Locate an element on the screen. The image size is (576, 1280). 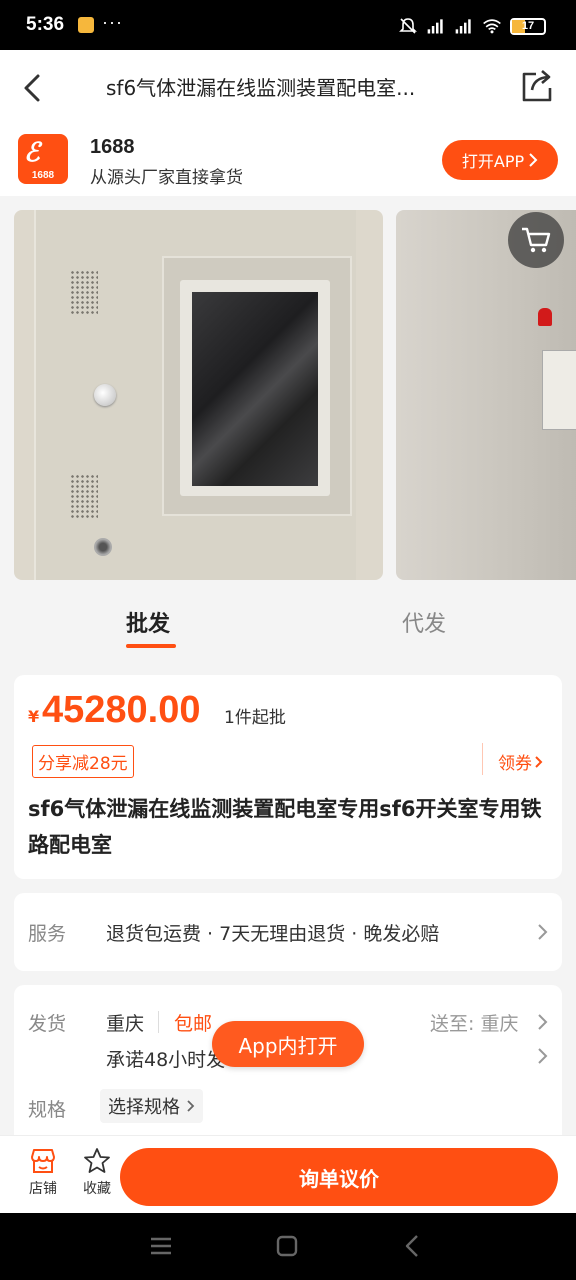
favorite-label: 收藏 is located at coordinates (97, 1189).